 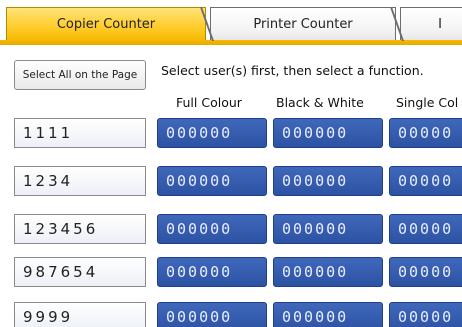 What do you see at coordinates (80, 314) in the screenshot?
I see `user-select-button: 9999` at bounding box center [80, 314].